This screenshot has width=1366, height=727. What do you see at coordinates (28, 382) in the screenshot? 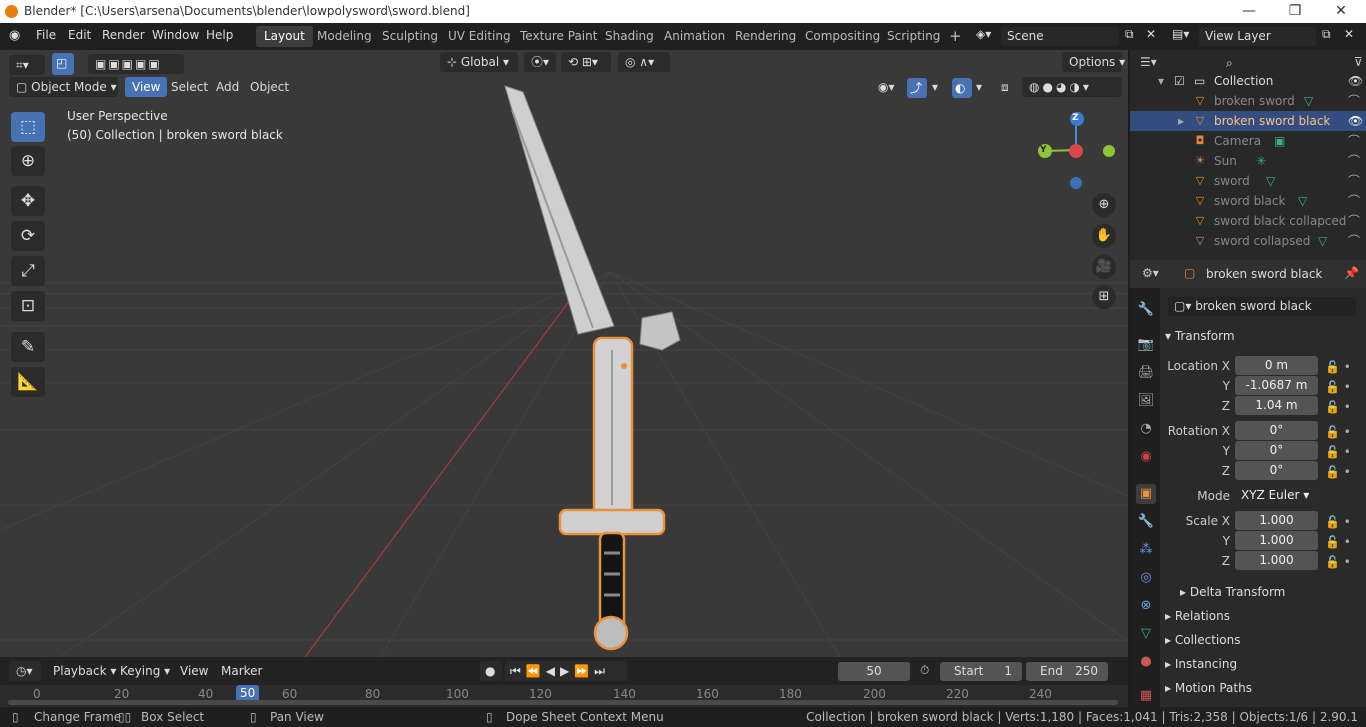
I see `measure-tool-icon: 📐` at bounding box center [28, 382].